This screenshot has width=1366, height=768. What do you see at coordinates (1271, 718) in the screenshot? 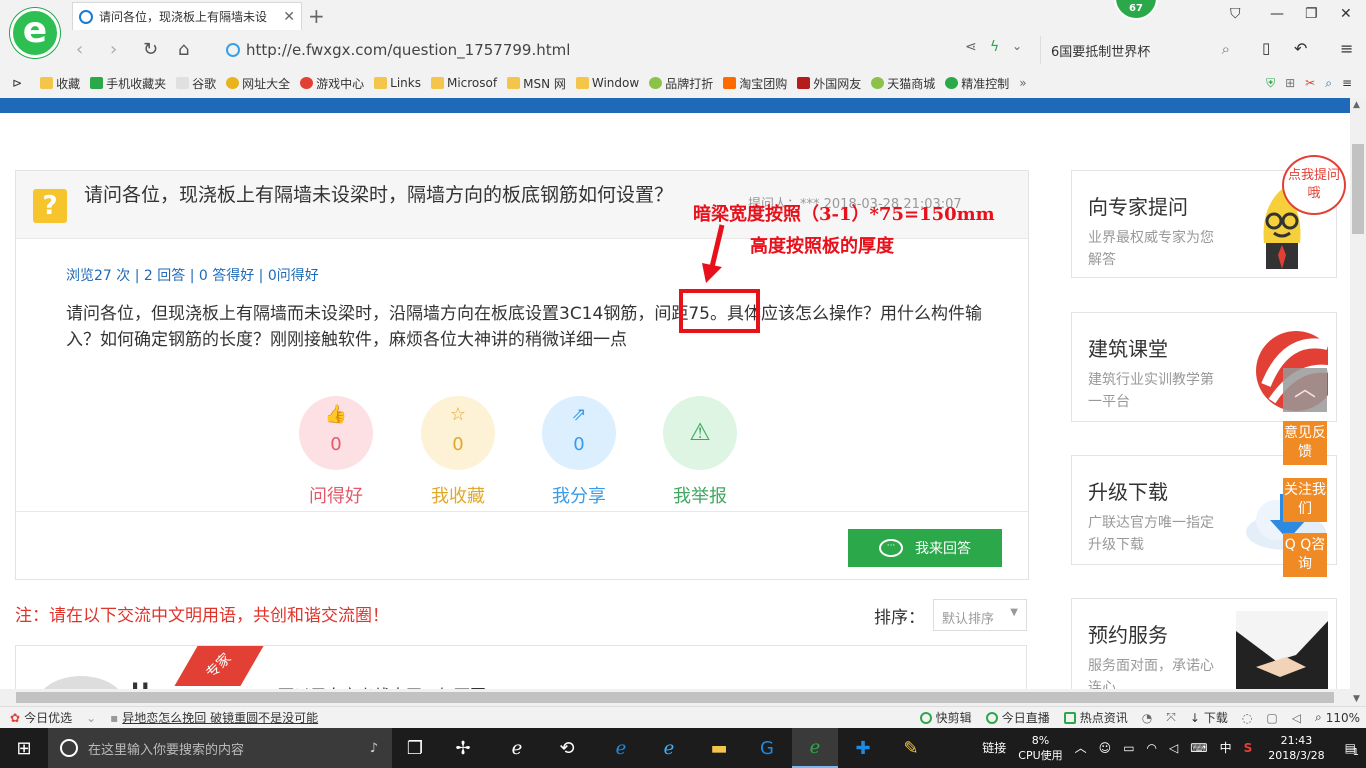
I see `window-icon: ▢` at bounding box center [1271, 718].